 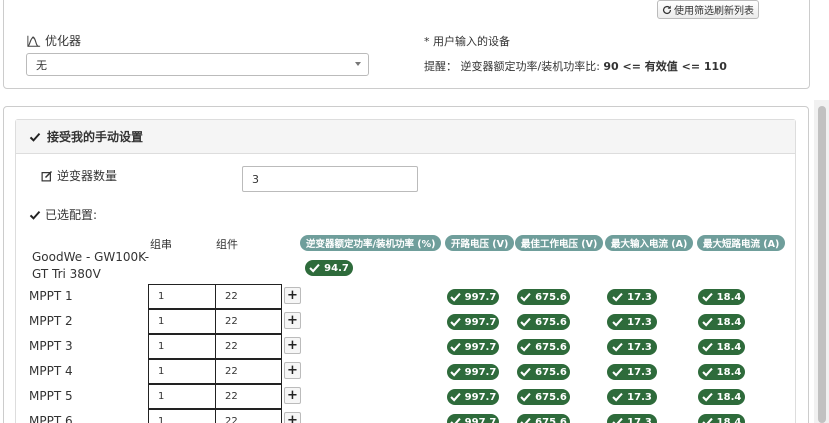 What do you see at coordinates (575, 66) in the screenshot?
I see `ratio-tip: 提醒： 逆变器额定功率/装机功率比: 90 <= 有效值 <= 110` at bounding box center [575, 66].